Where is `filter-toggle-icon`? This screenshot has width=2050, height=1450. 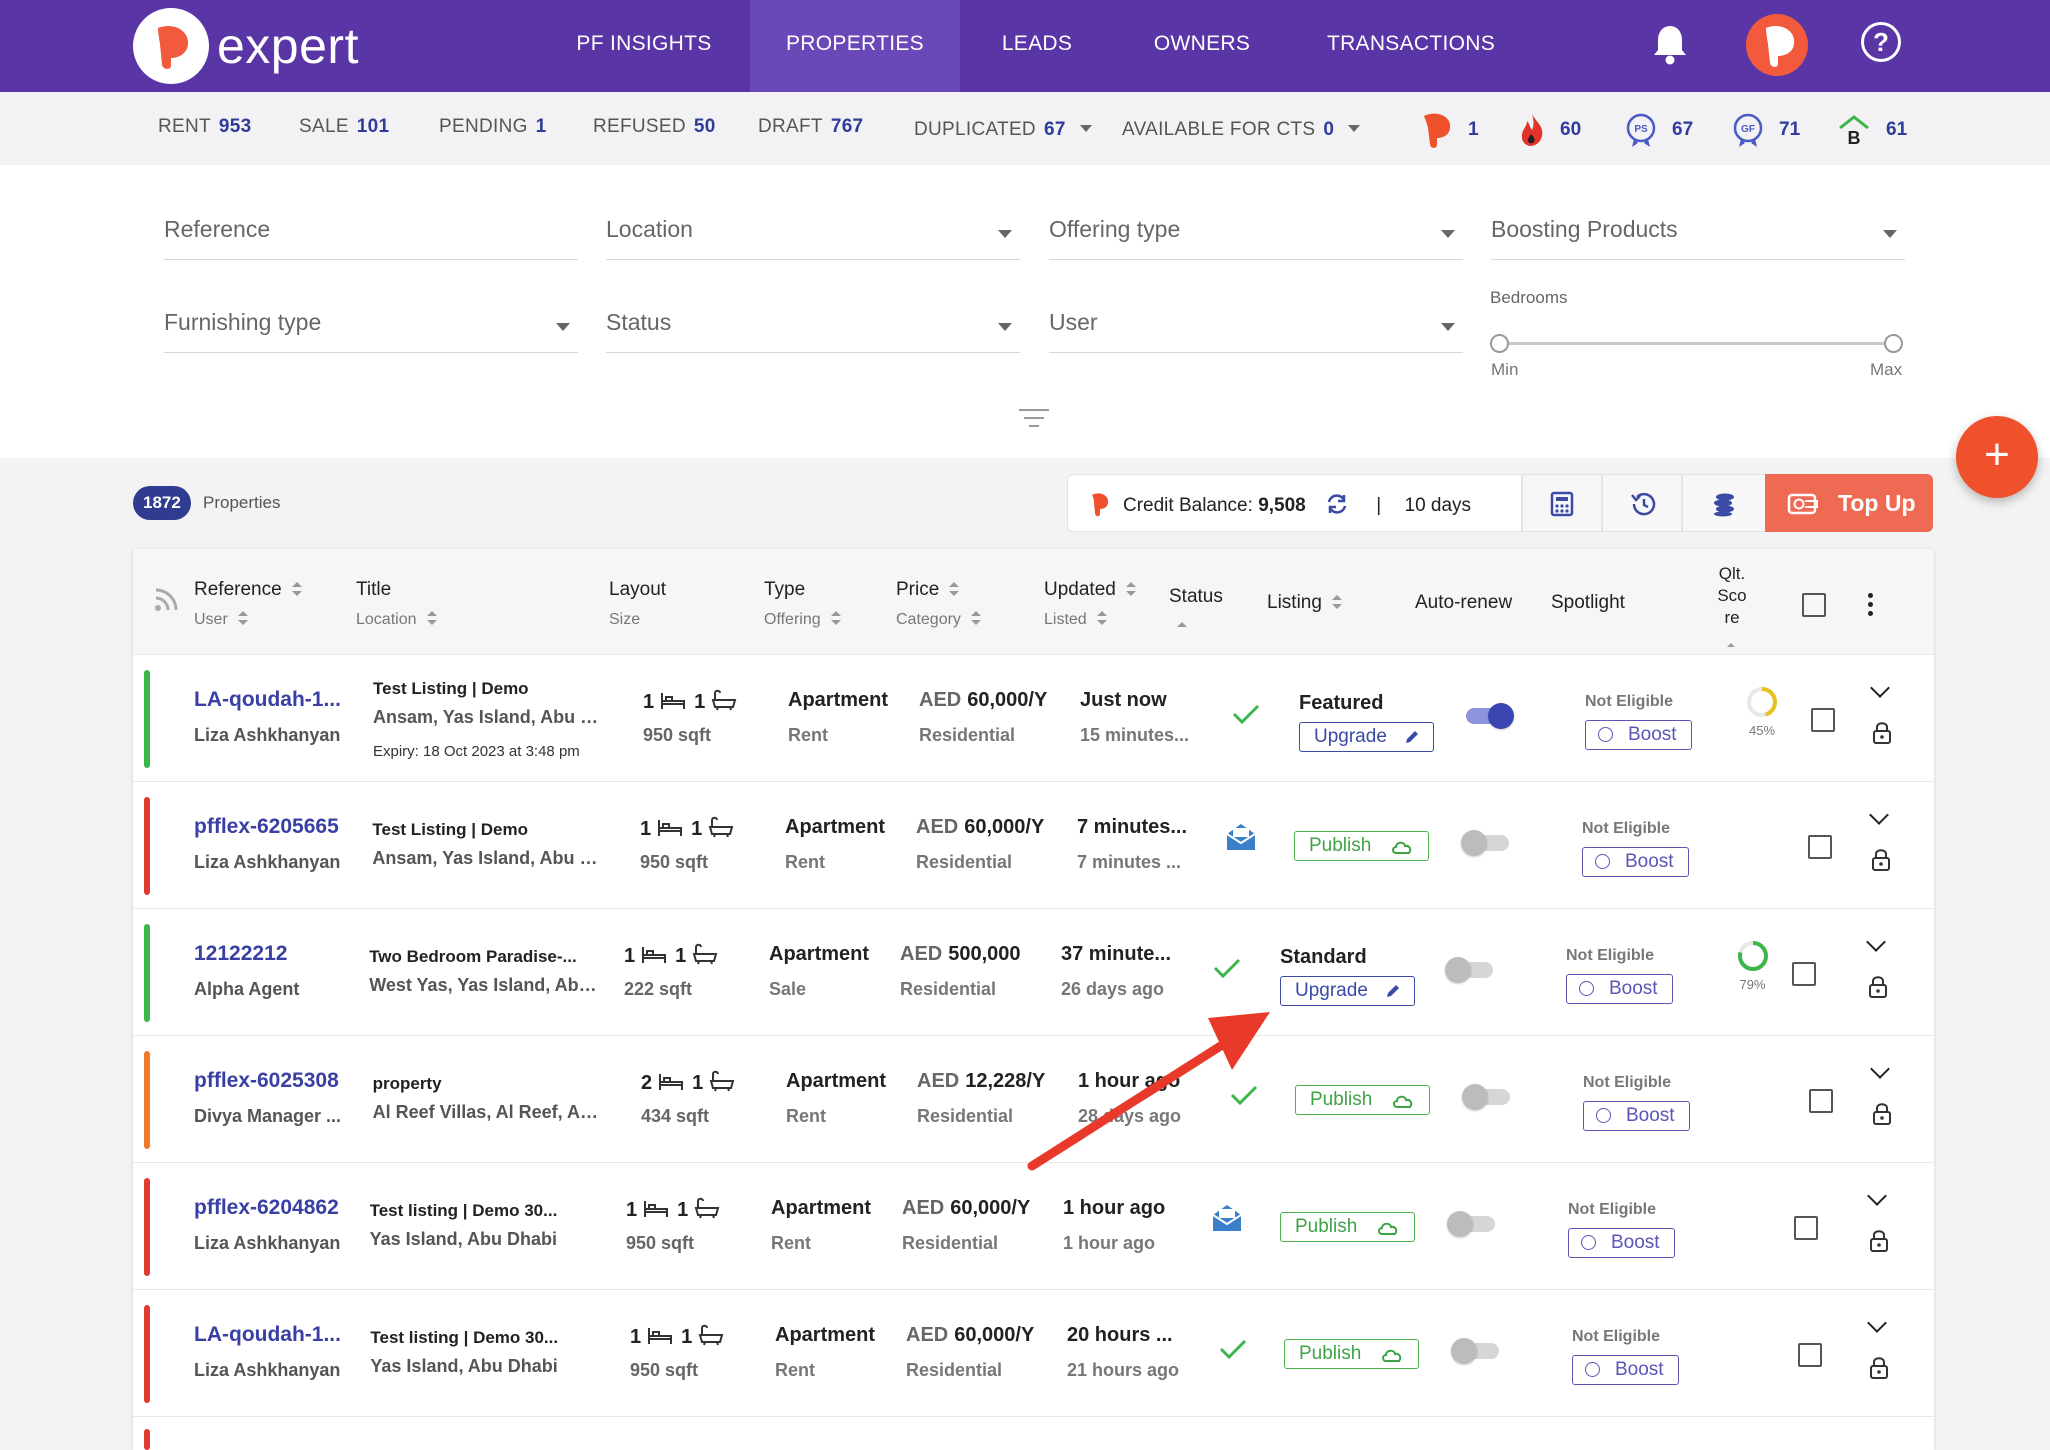 filter-toggle-icon is located at coordinates (1034, 420).